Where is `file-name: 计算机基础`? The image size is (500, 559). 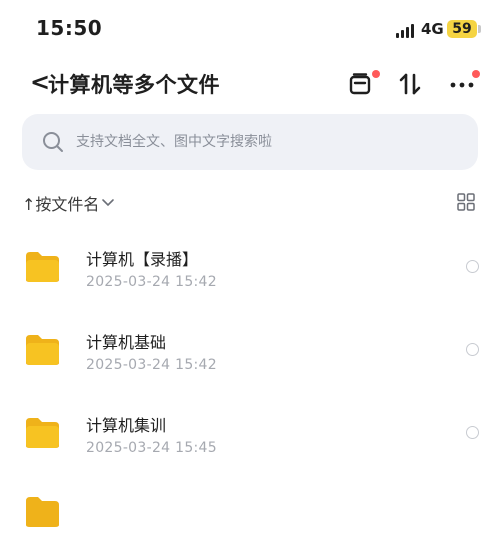 file-name: 计算机基础 is located at coordinates (126, 342).